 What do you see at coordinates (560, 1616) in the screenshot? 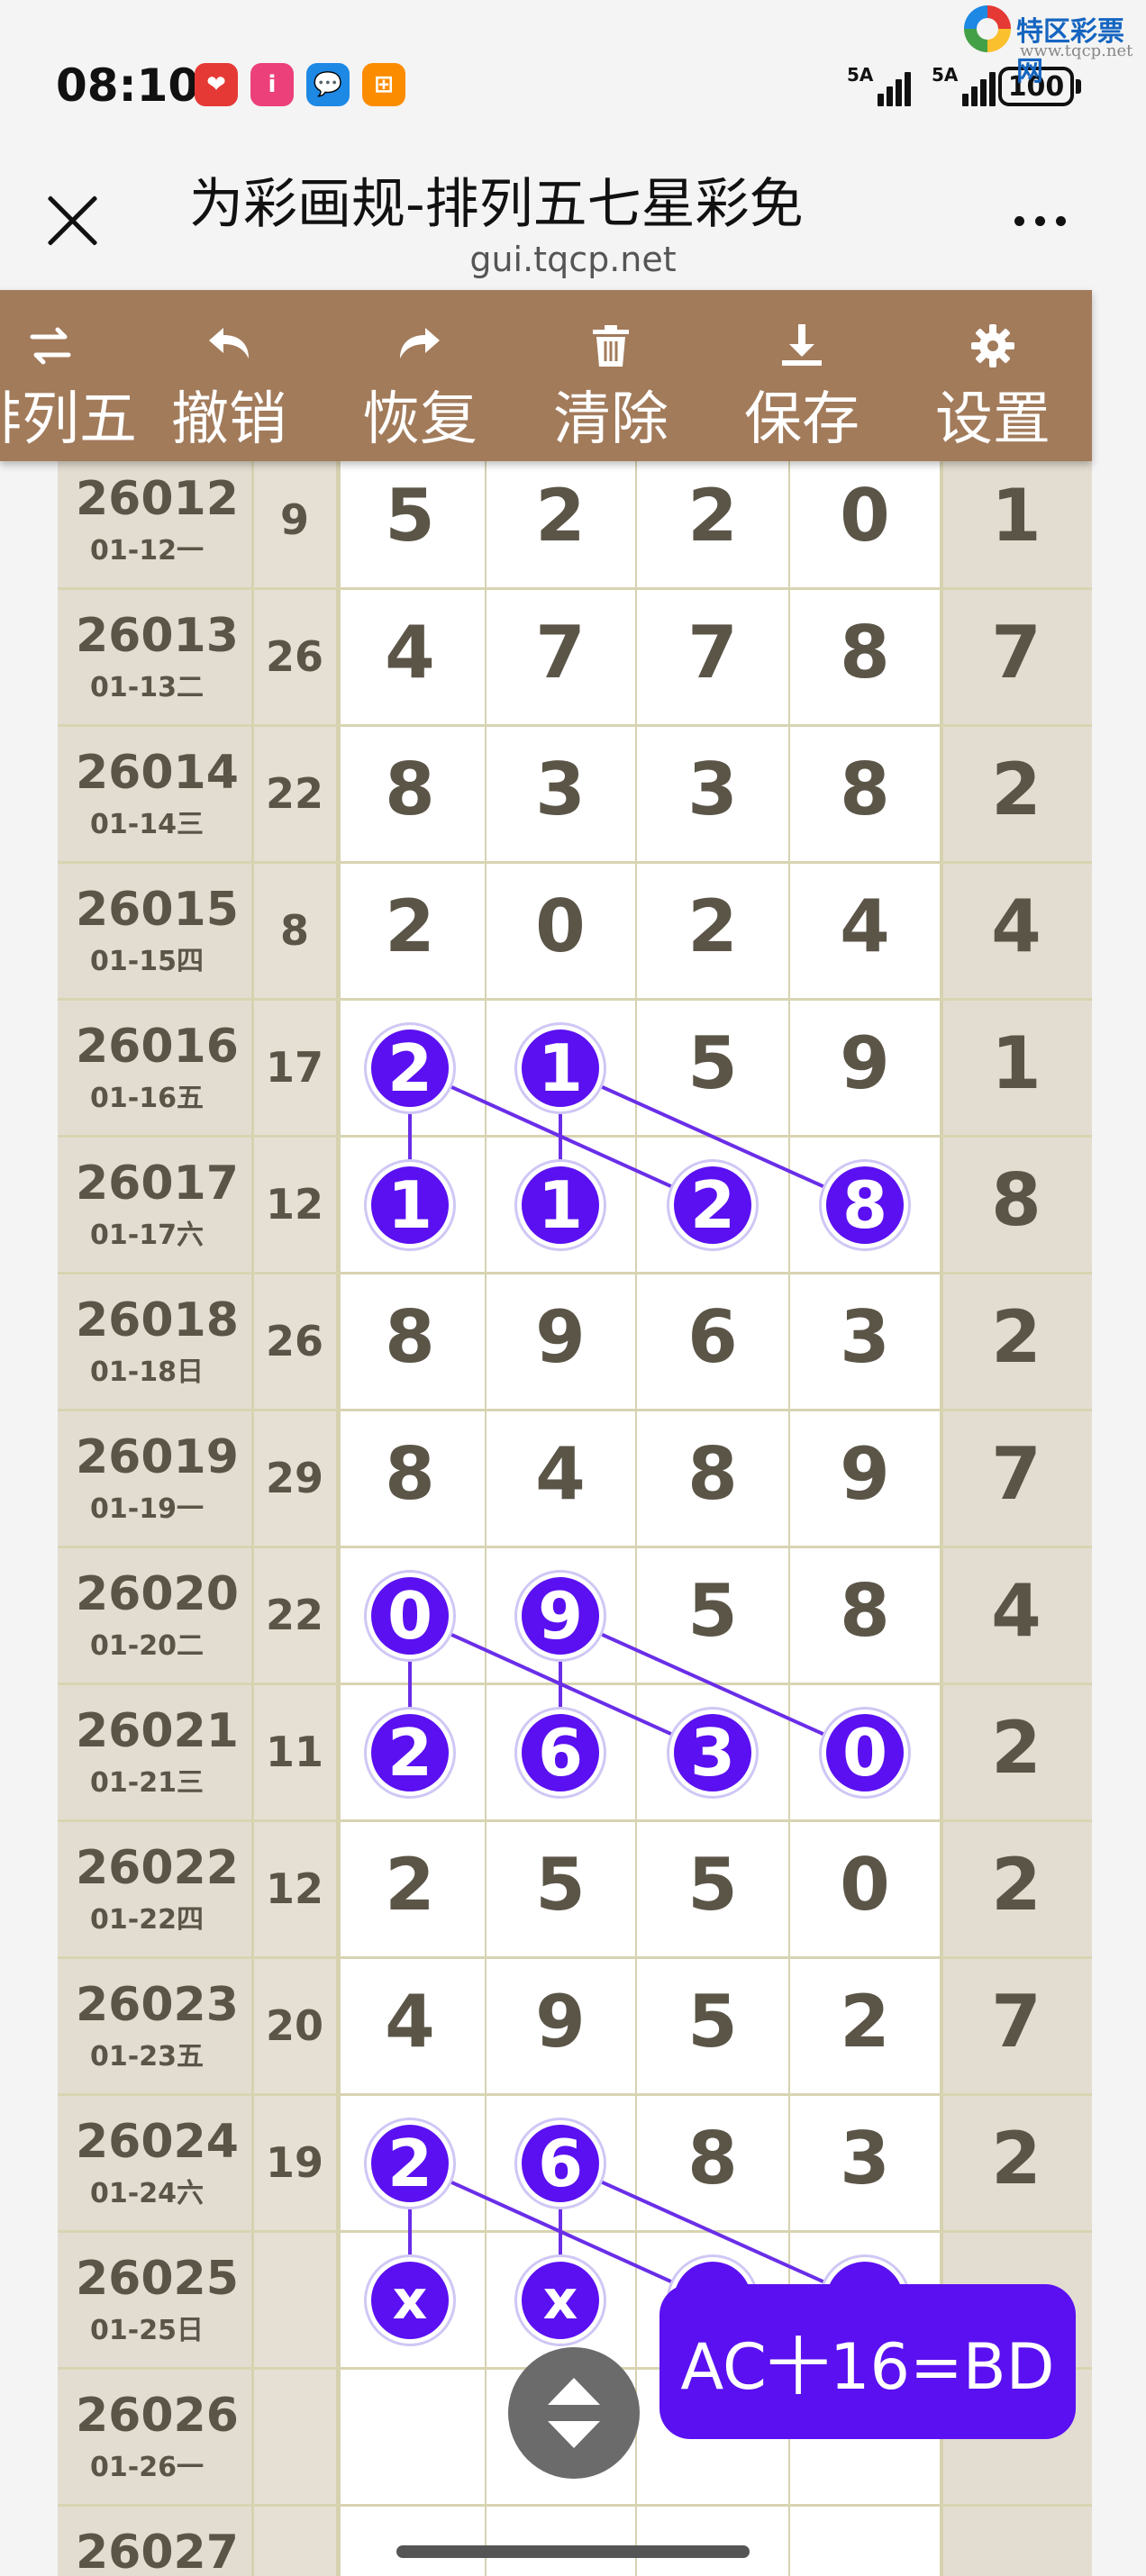
I see `highlighted-digit: 9` at bounding box center [560, 1616].